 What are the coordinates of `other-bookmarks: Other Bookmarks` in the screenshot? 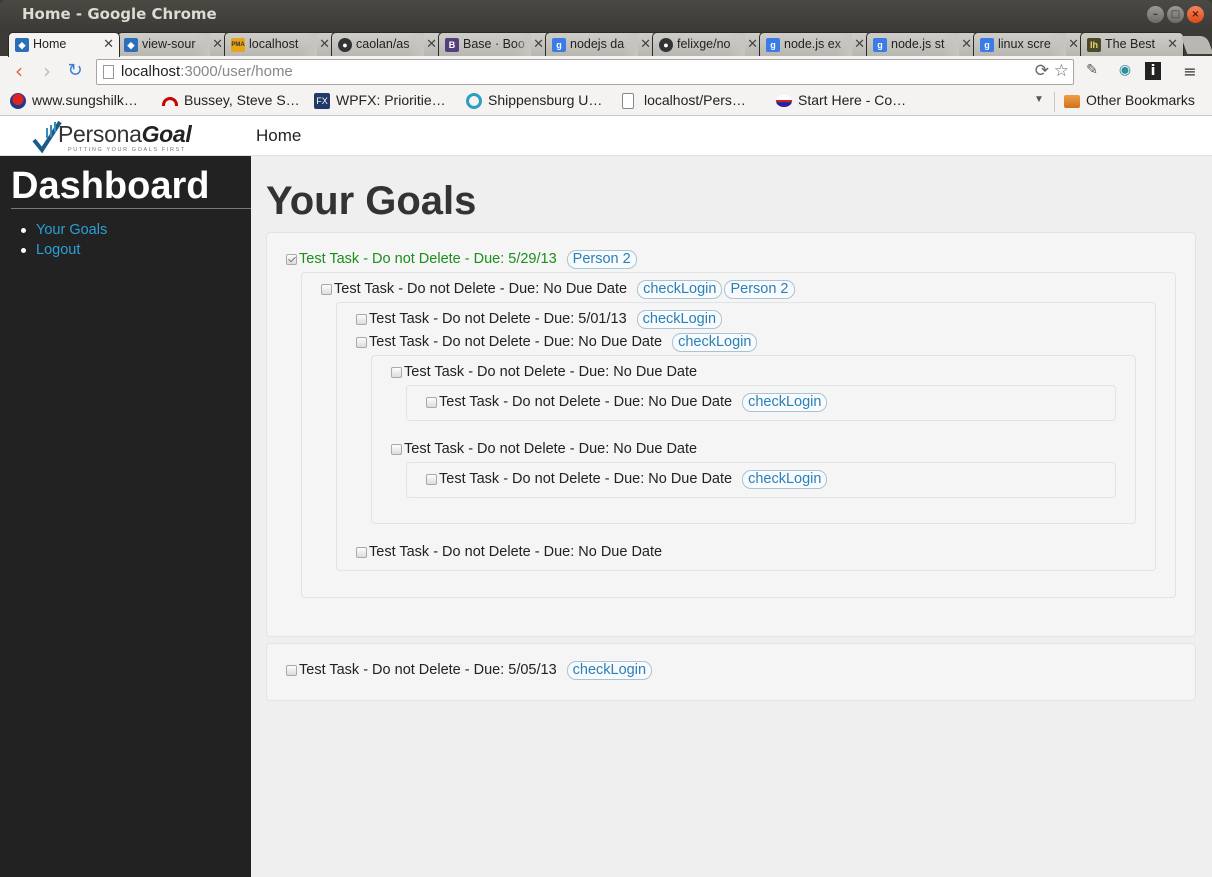 It's located at (1129, 100).